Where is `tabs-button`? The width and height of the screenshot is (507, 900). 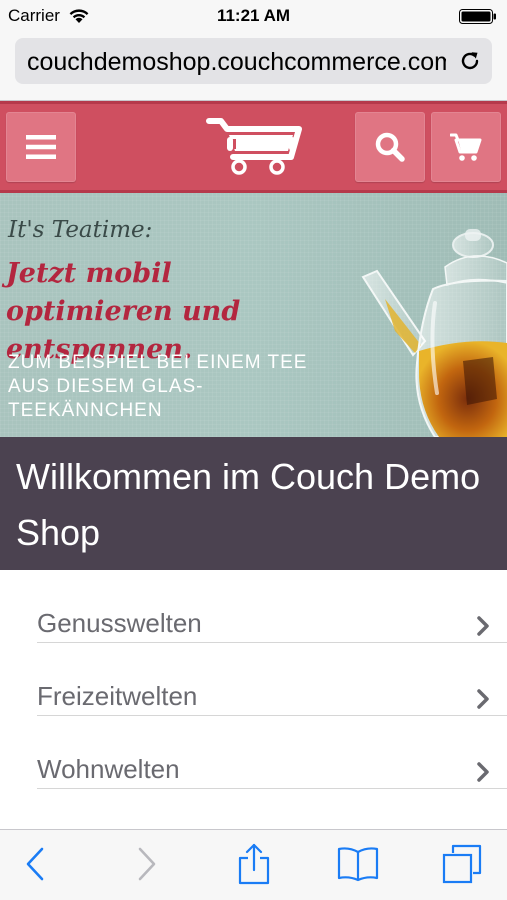
tabs-button is located at coordinates (462, 864).